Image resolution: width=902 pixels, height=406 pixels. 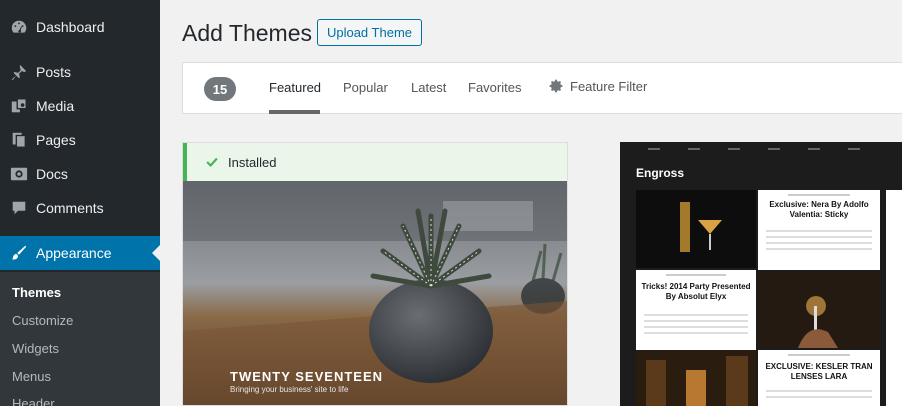 I want to click on tab-popular: Popular, so click(x=365, y=87).